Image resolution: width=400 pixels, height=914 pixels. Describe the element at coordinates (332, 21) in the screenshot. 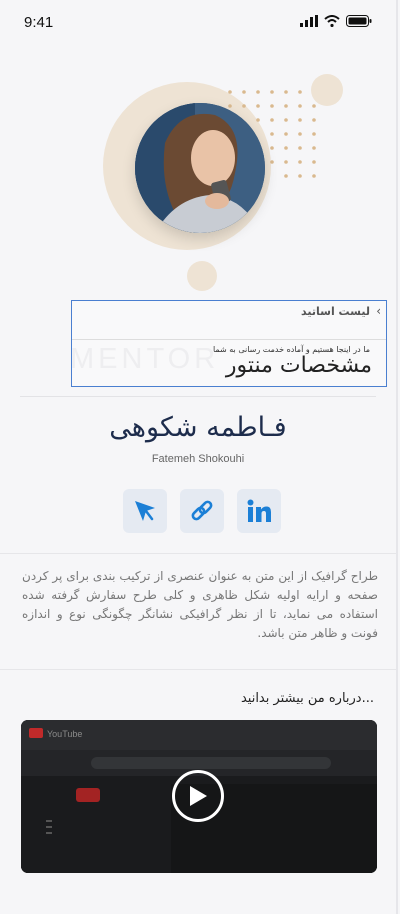

I see `wifi-icon` at that location.